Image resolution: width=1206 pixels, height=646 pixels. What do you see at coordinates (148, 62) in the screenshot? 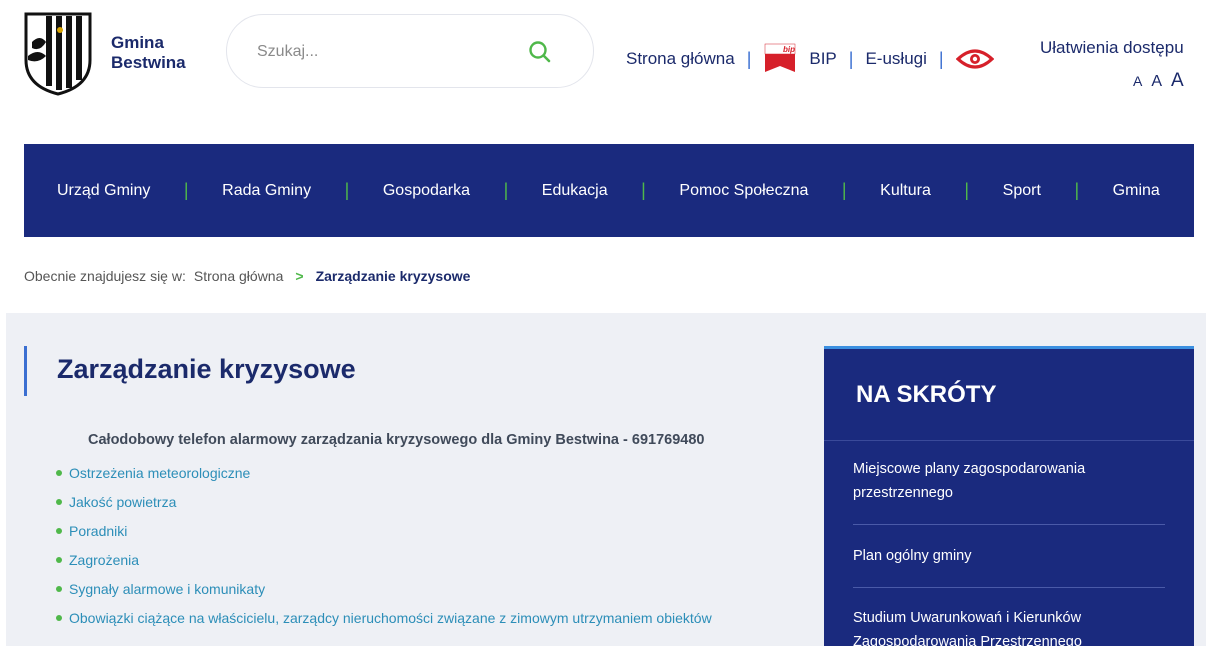
I see `logo-line-2: Bestwina` at bounding box center [148, 62].